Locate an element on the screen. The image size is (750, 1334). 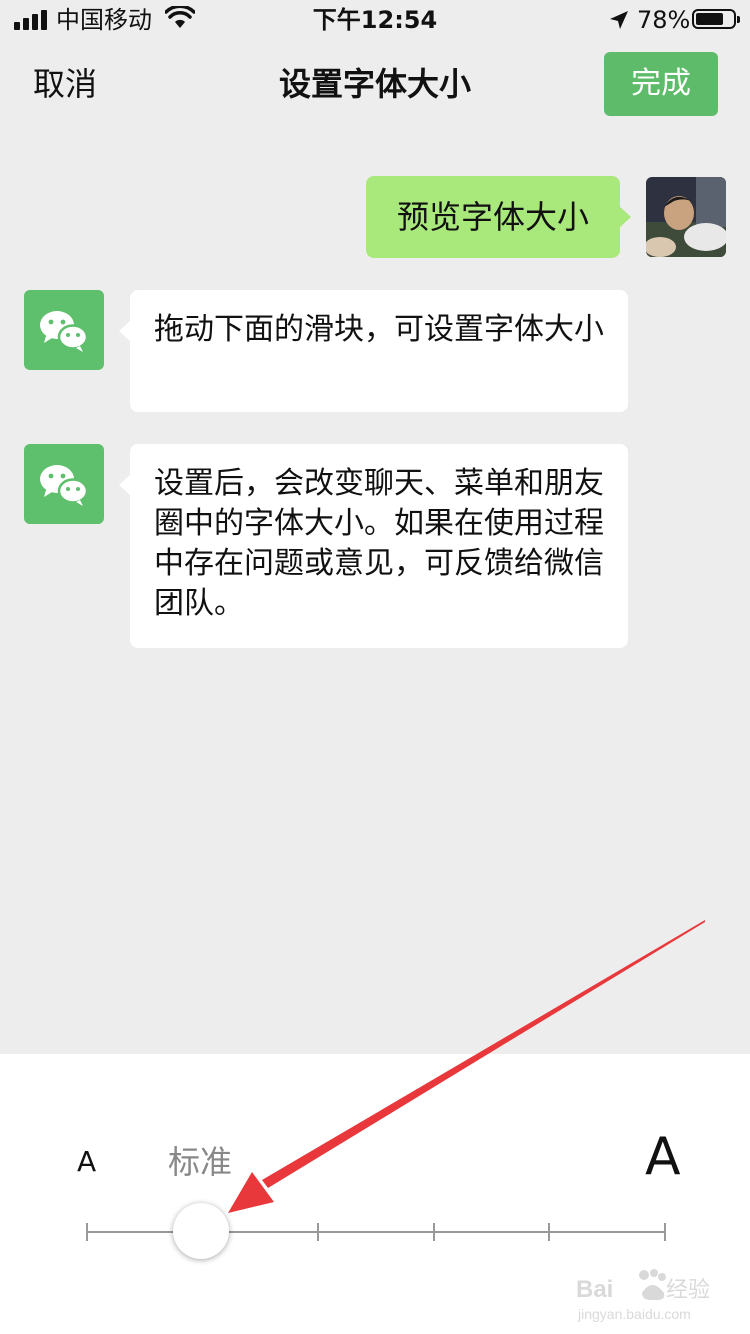
instruction-message-bubble: 拖动下面的滑块，可设置字体大小 is located at coordinates (373, 351).